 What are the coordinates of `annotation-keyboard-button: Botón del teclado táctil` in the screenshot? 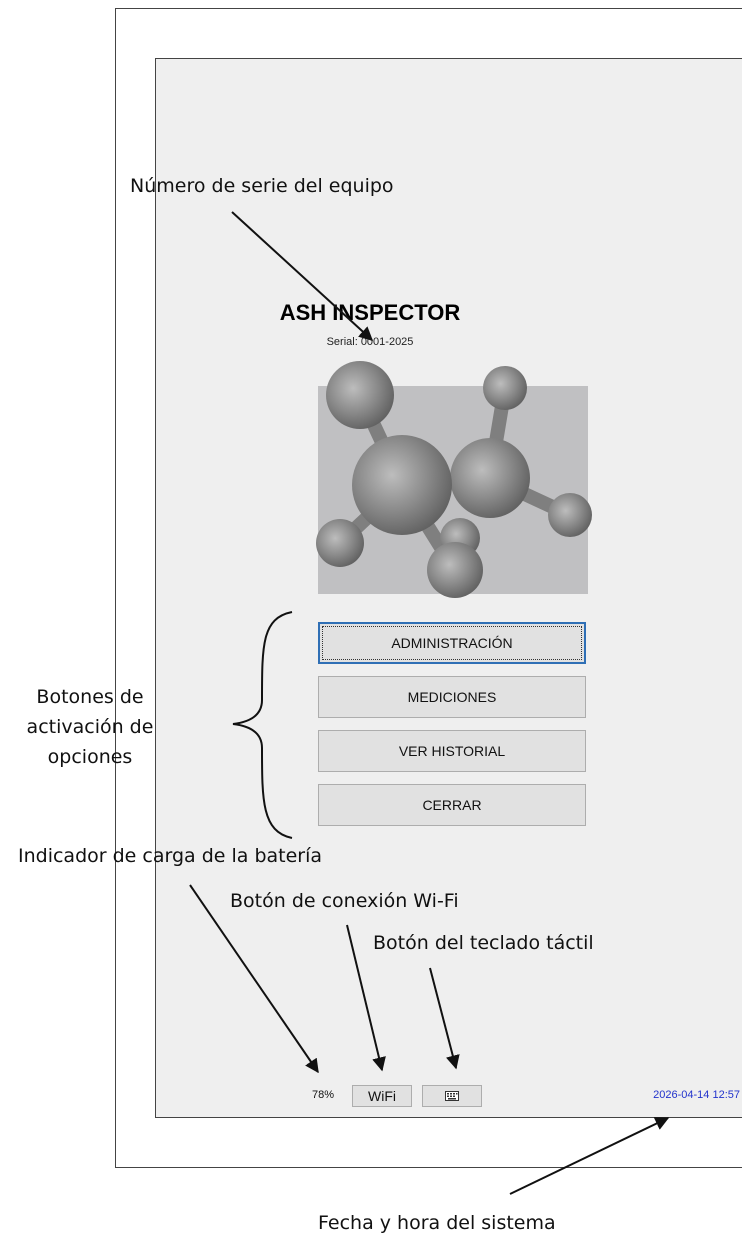 It's located at (483, 943).